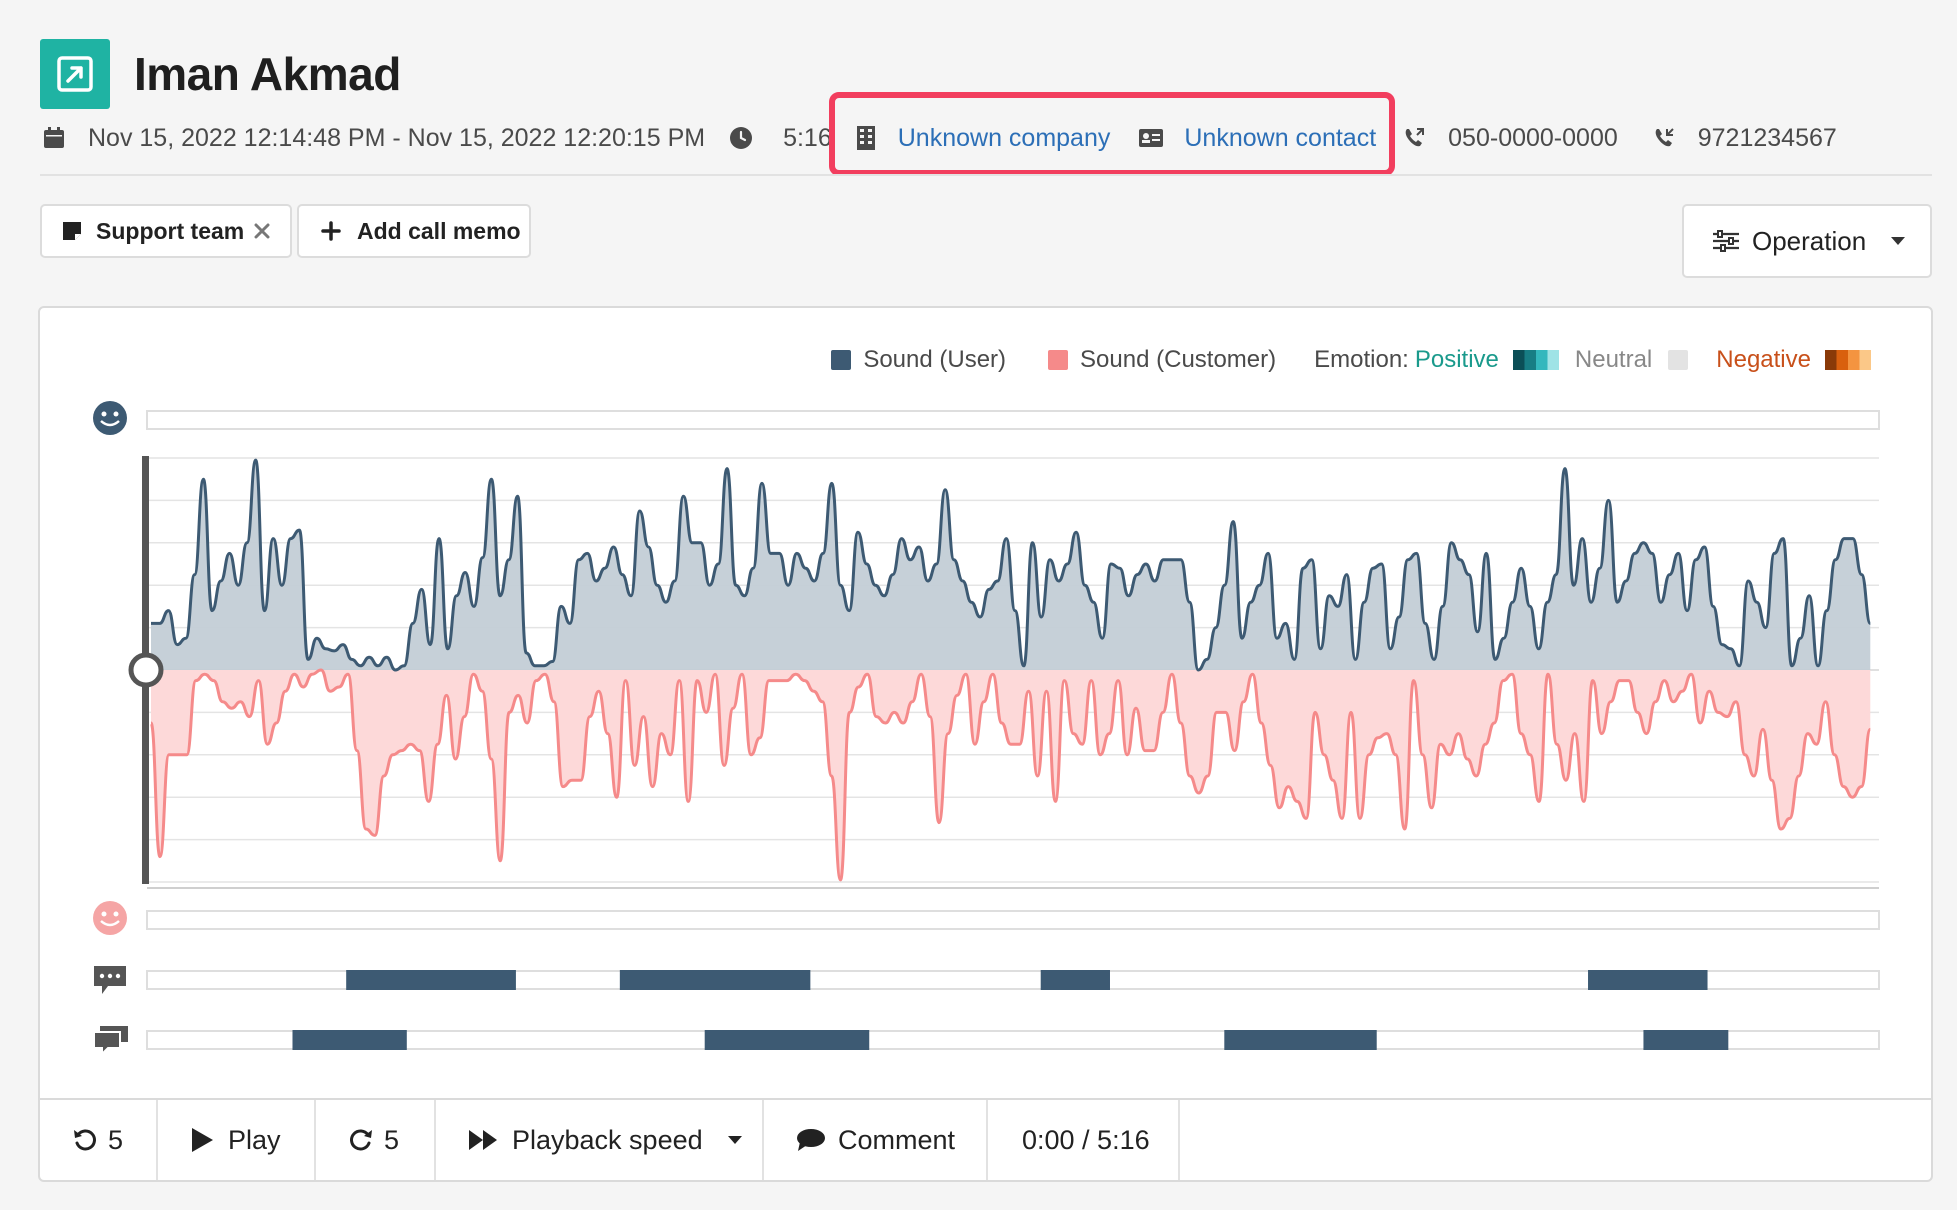 Image resolution: width=1957 pixels, height=1210 pixels. I want to click on comment-label: Comment, so click(897, 1139).